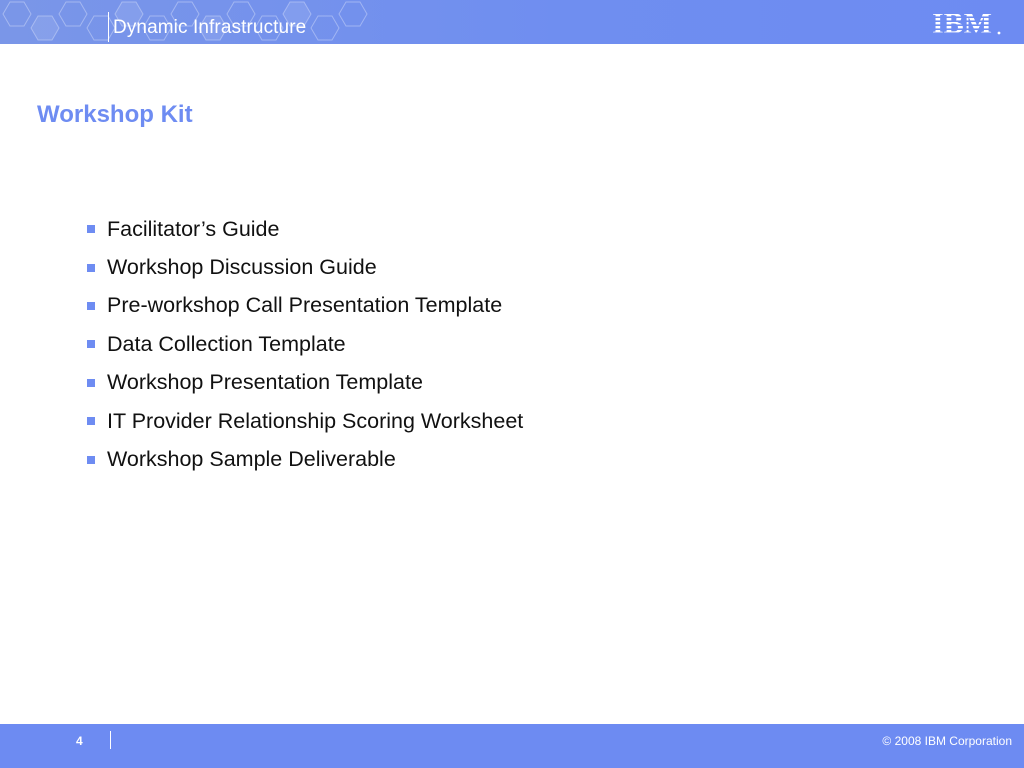  Describe the element at coordinates (947, 741) in the screenshot. I see `copyright-notice: © 2008 IBM Corporation` at that location.